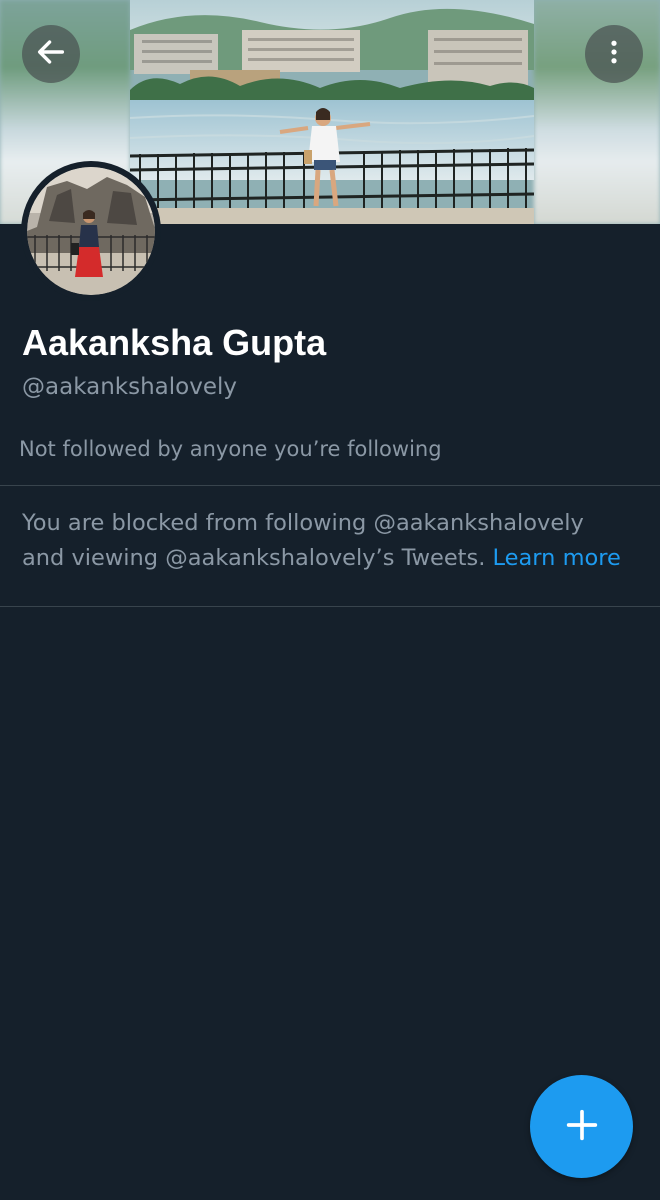 Image resolution: width=660 pixels, height=1200 pixels. I want to click on followers-you-know-note: Not followed by anyone you’re following, so click(230, 449).